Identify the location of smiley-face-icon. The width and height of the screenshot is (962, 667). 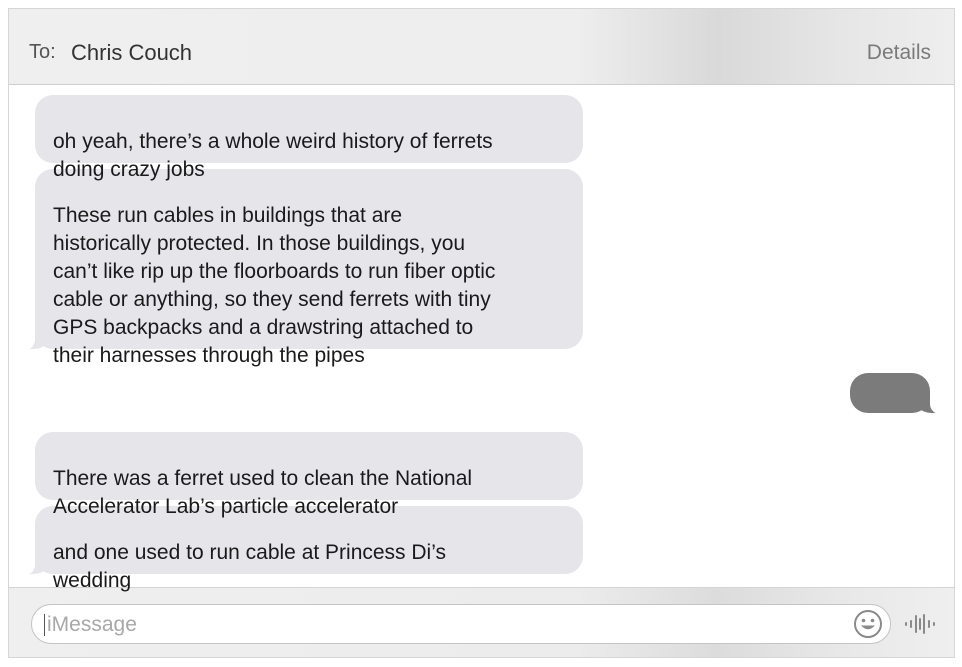
(868, 624).